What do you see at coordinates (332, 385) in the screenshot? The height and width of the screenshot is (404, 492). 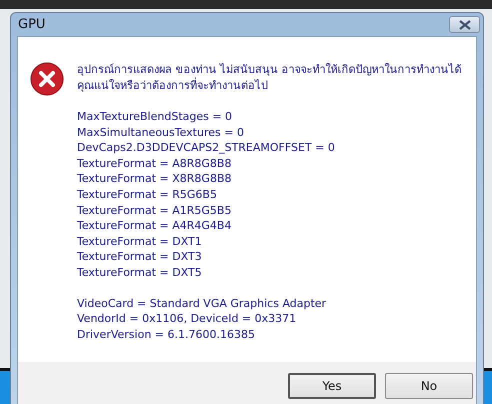 I see `yes-button: Yes` at bounding box center [332, 385].